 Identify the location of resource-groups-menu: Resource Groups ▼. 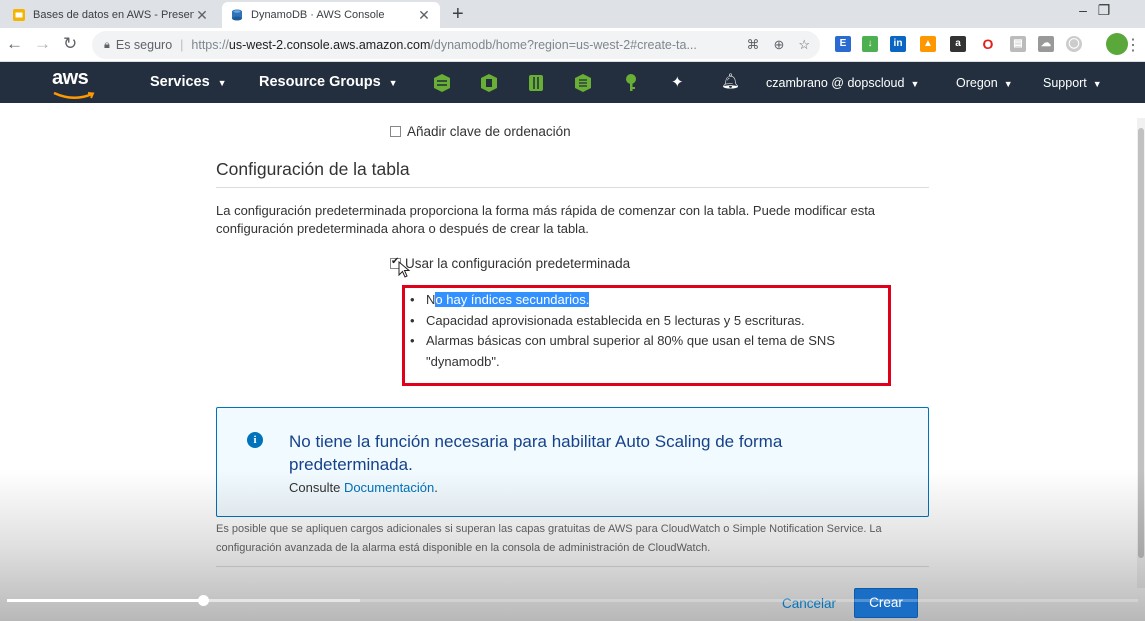
(328, 82).